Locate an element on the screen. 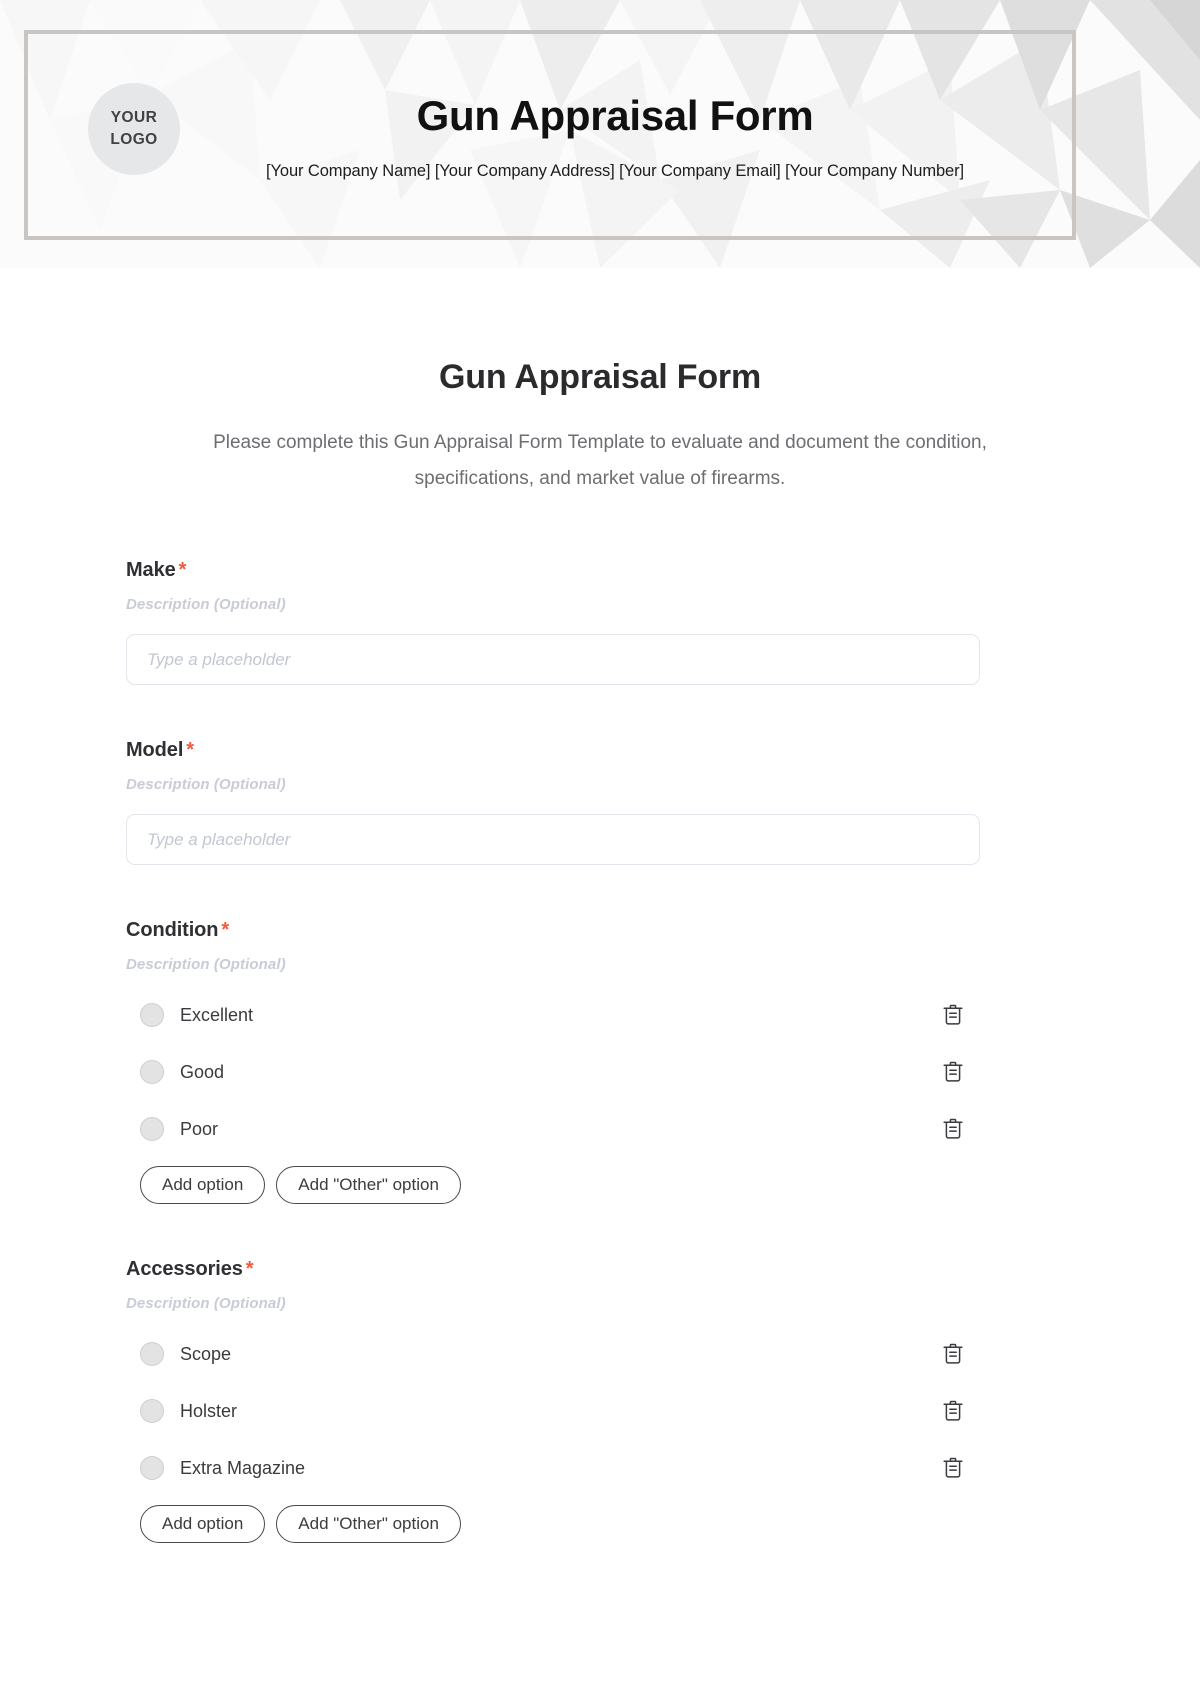  option-label: Excellent is located at coordinates (217, 1014).